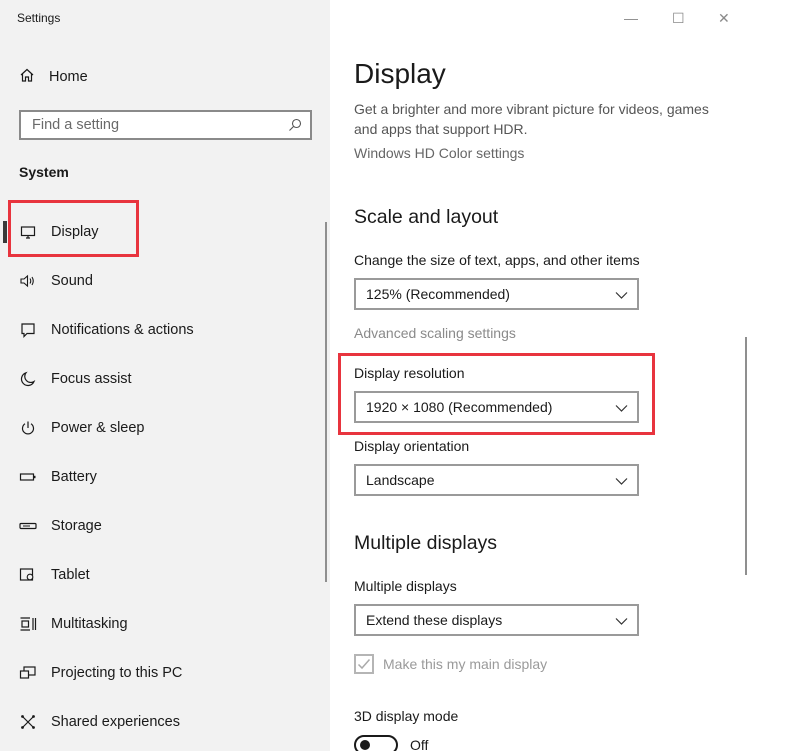 The width and height of the screenshot is (798, 751). I want to click on moon-icon, so click(28, 379).